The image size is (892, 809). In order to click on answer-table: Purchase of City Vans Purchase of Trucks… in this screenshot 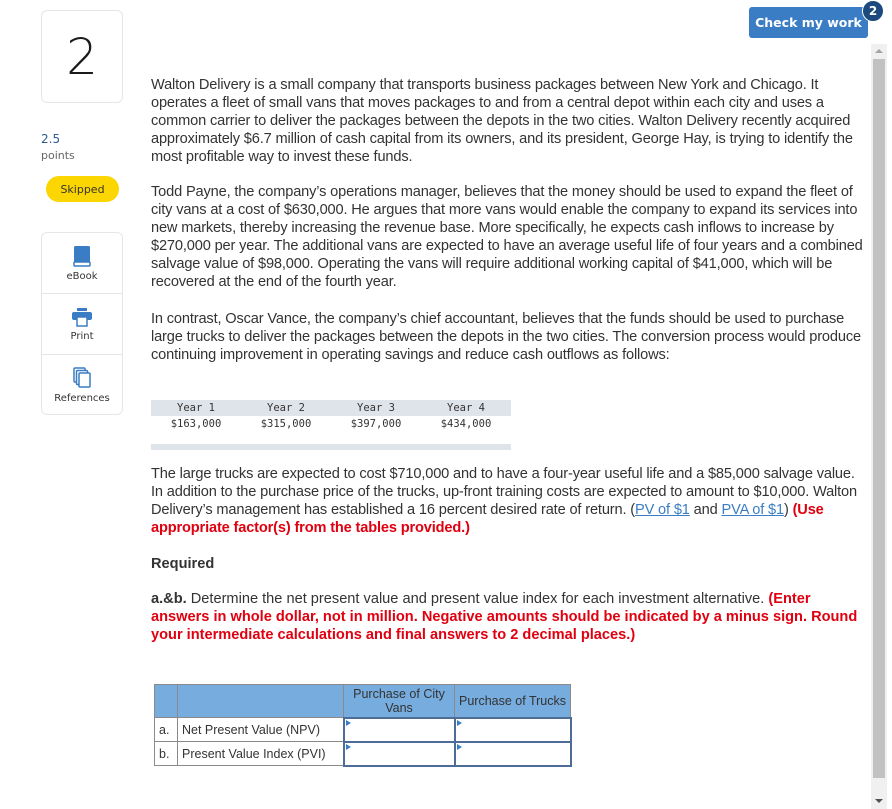, I will do `click(363, 725)`.